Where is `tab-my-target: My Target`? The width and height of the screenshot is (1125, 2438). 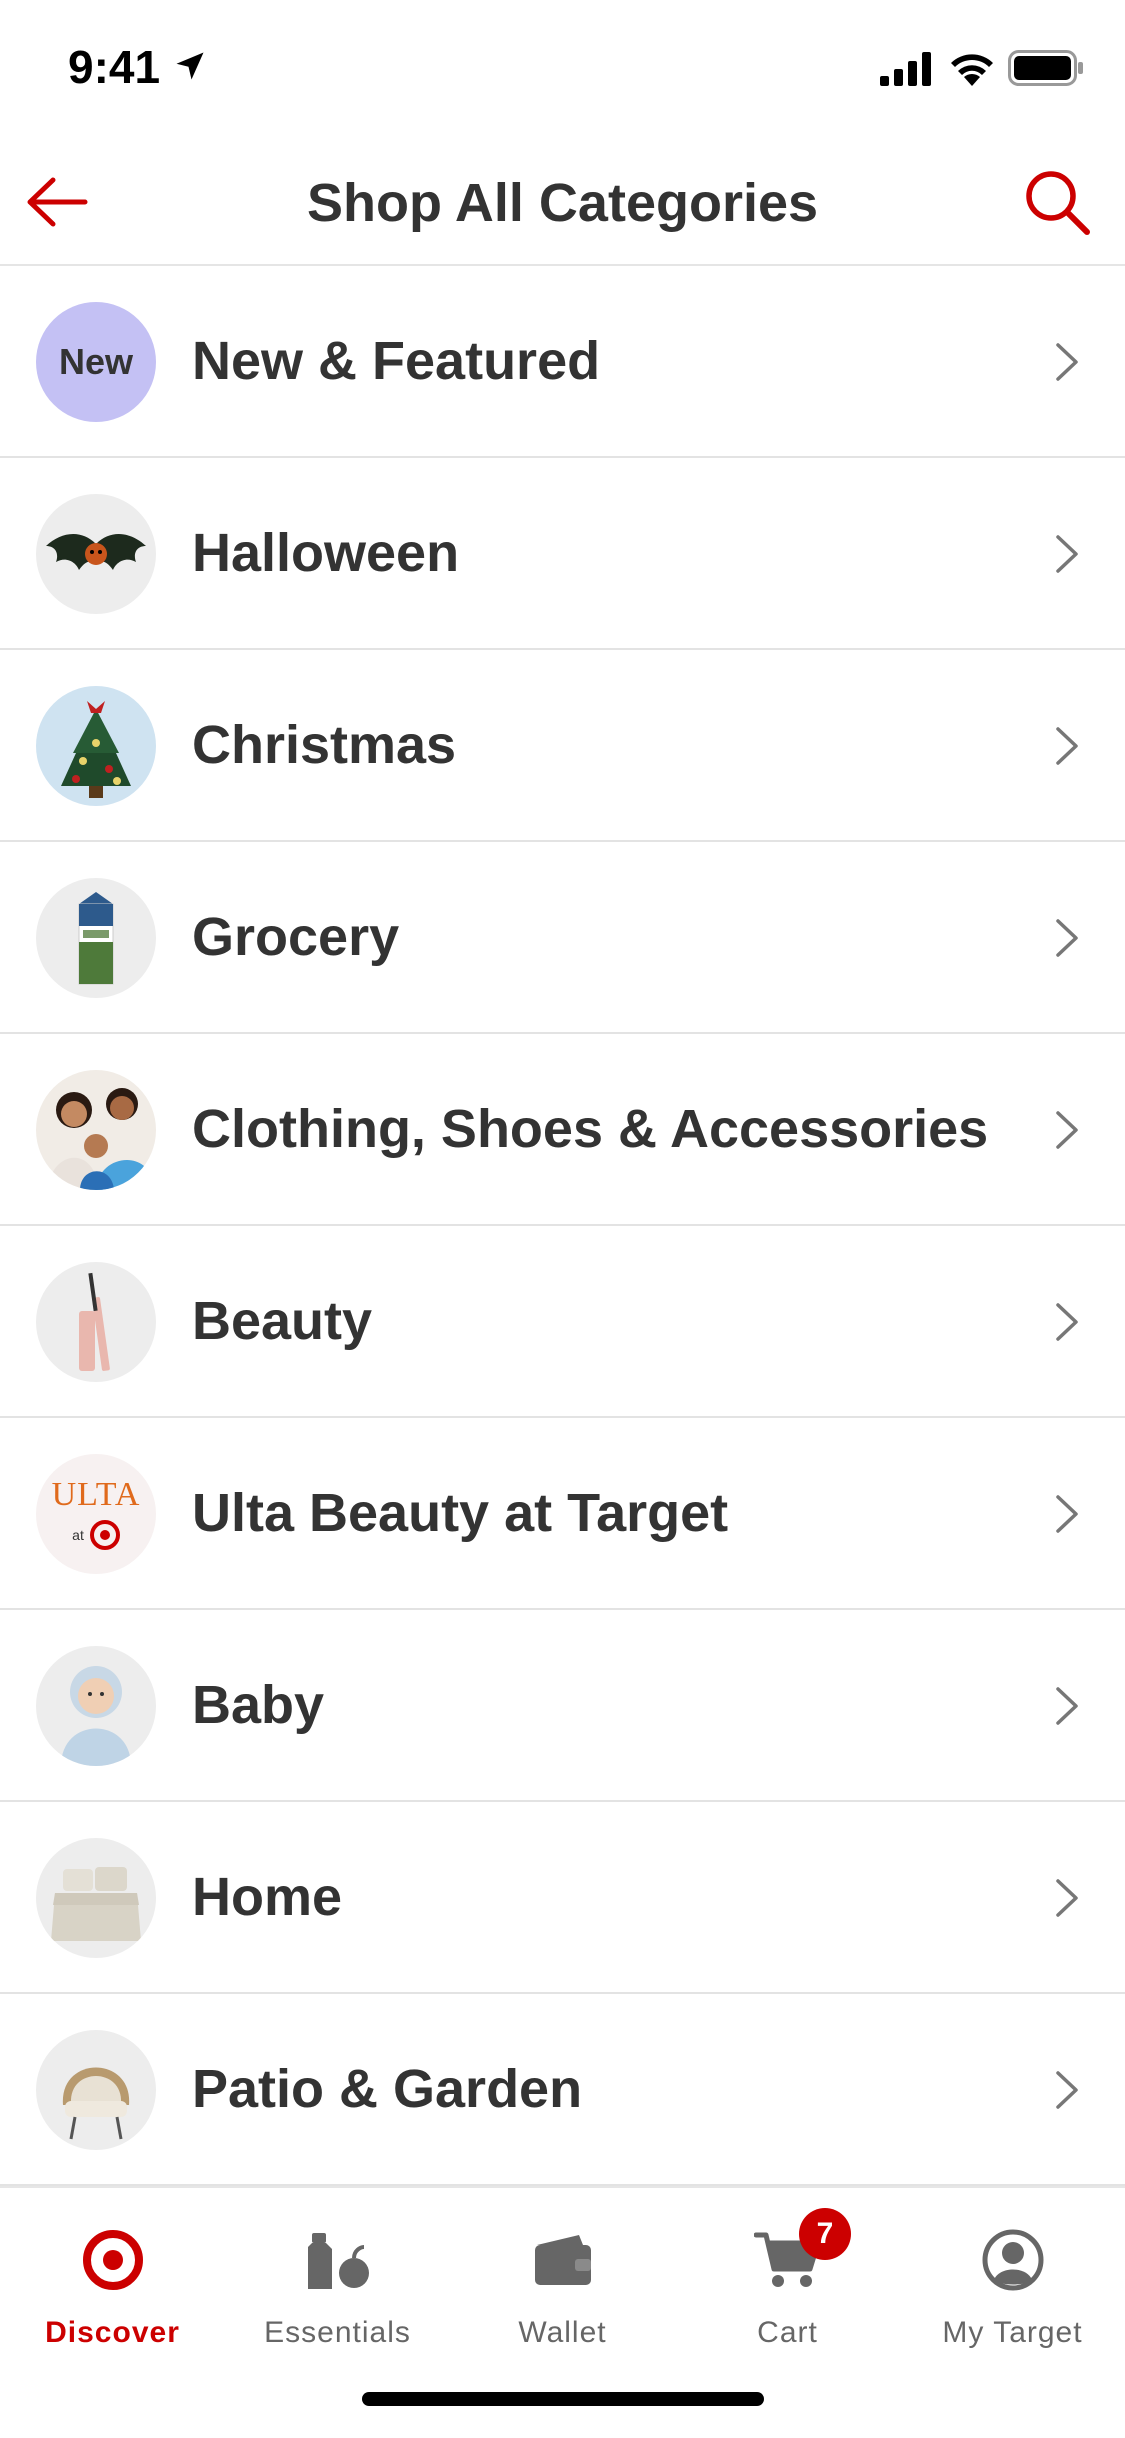
tab-my-target: My Target is located at coordinates (1012, 2283).